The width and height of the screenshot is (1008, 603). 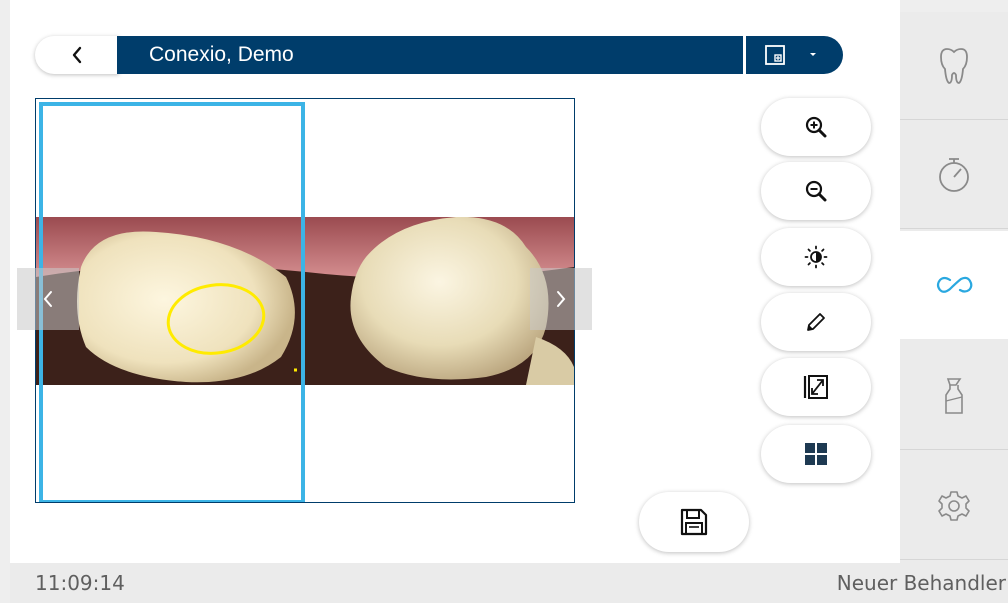 I want to click on draw-button, so click(x=816, y=322).